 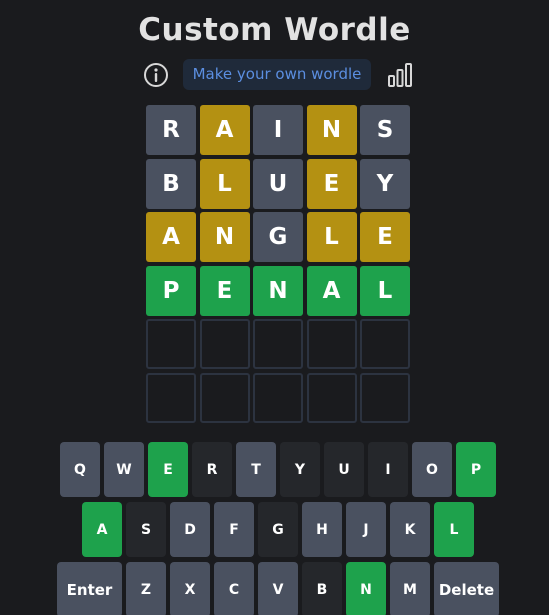 I want to click on key-y: Y, so click(x=300, y=469).